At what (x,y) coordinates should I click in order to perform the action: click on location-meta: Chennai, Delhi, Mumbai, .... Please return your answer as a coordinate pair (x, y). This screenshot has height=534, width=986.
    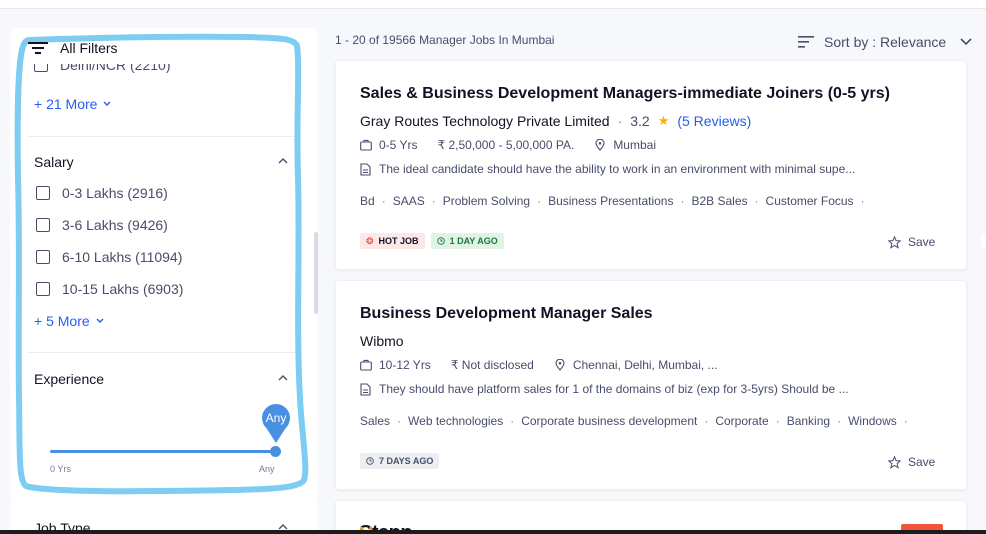
    Looking at the image, I should click on (636, 365).